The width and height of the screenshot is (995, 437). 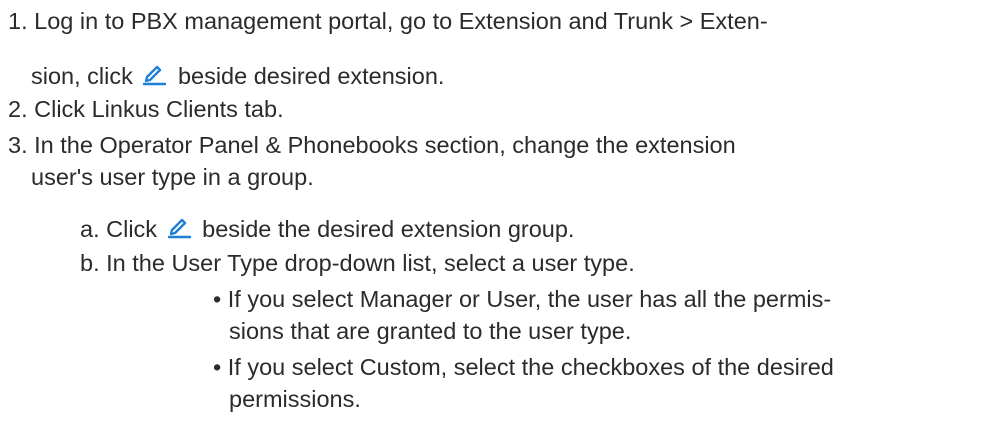 What do you see at coordinates (18, 109) in the screenshot?
I see `step-2-number: 2.` at bounding box center [18, 109].